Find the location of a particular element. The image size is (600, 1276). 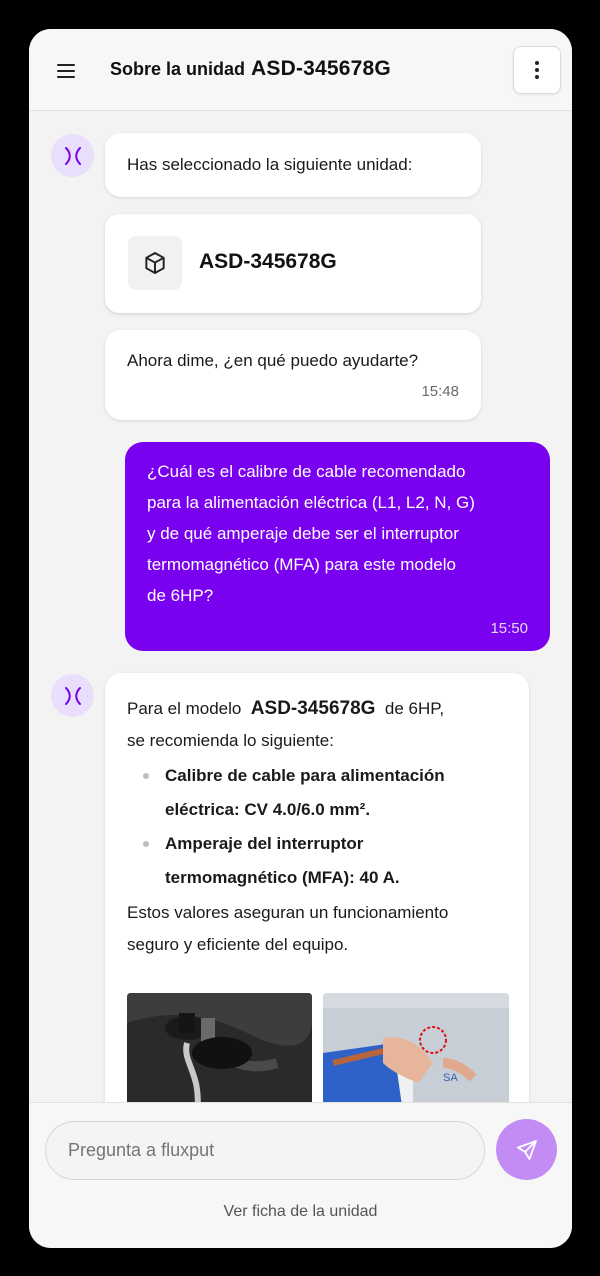

page-title-unit: ASD-345678G is located at coordinates (321, 68).